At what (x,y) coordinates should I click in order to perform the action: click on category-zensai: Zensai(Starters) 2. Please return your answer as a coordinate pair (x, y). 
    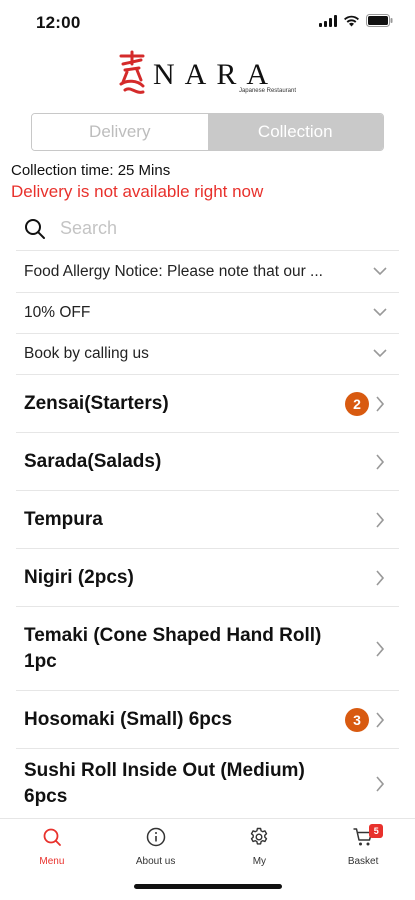
    Looking at the image, I should click on (207, 404).